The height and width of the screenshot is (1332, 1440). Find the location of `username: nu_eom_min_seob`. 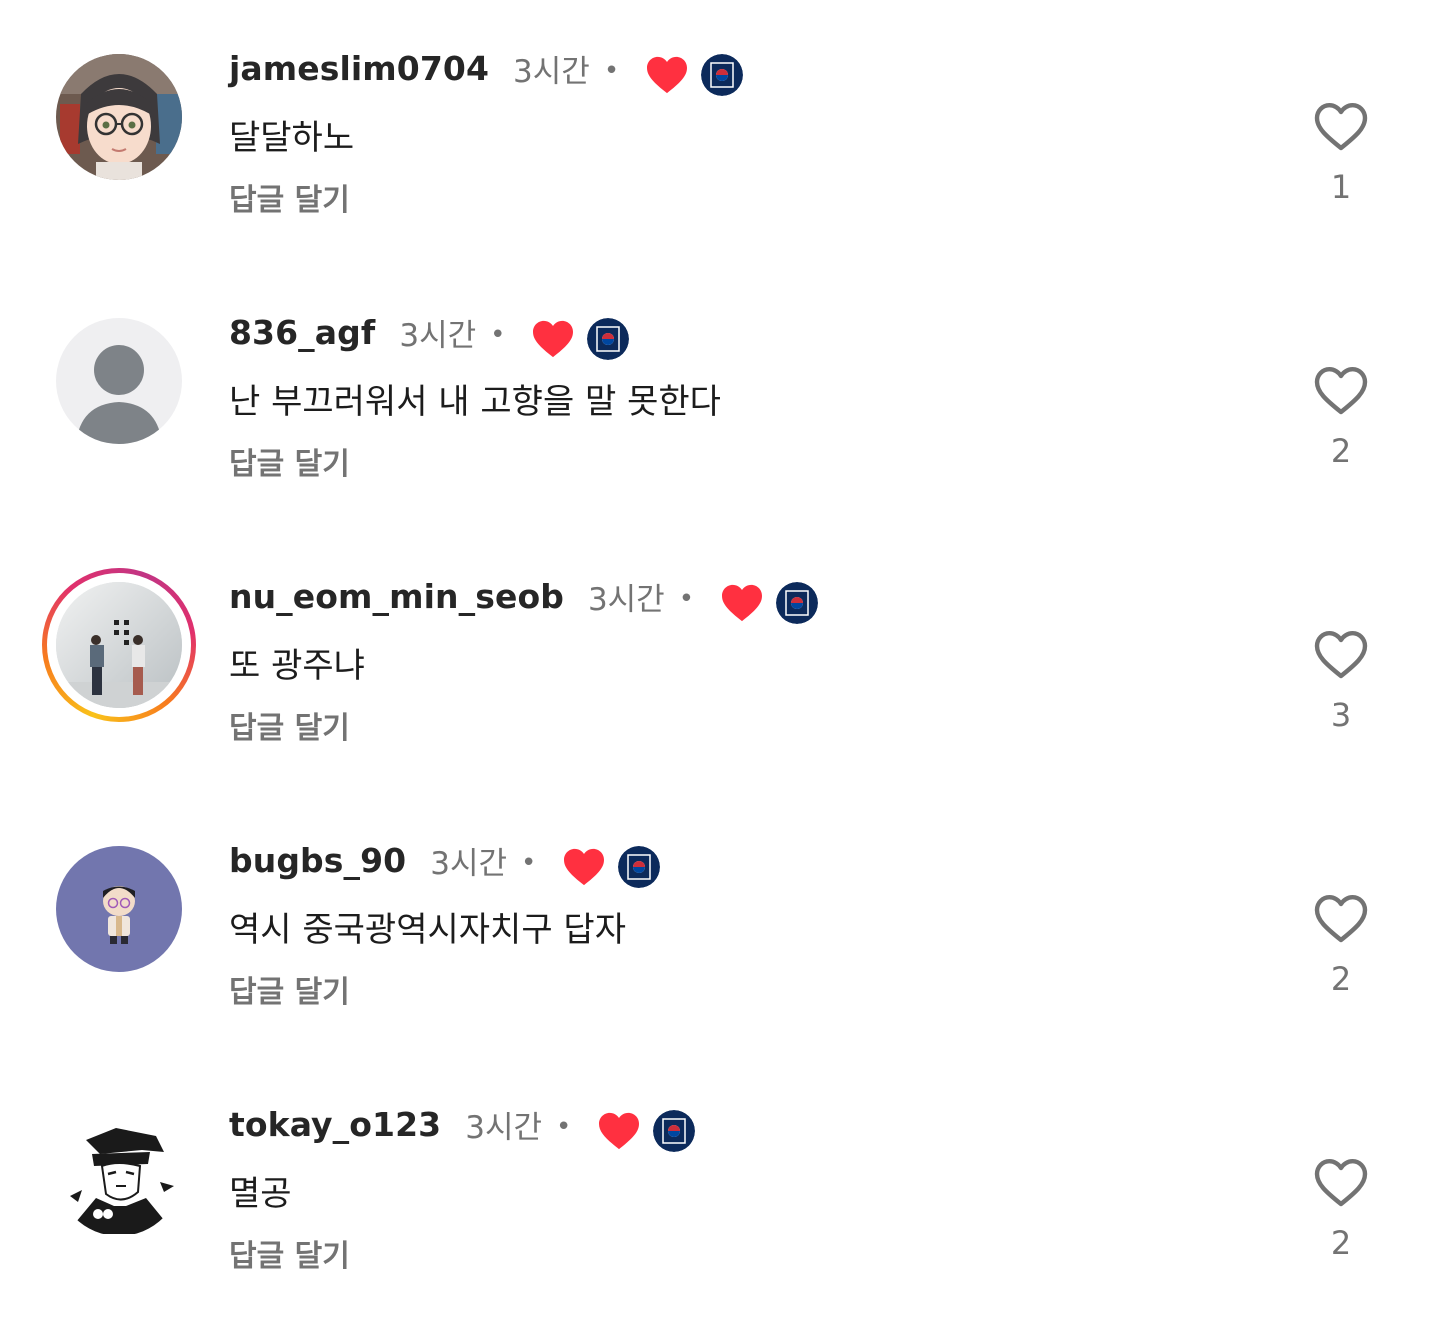

username: nu_eom_min_seob is located at coordinates (396, 596).